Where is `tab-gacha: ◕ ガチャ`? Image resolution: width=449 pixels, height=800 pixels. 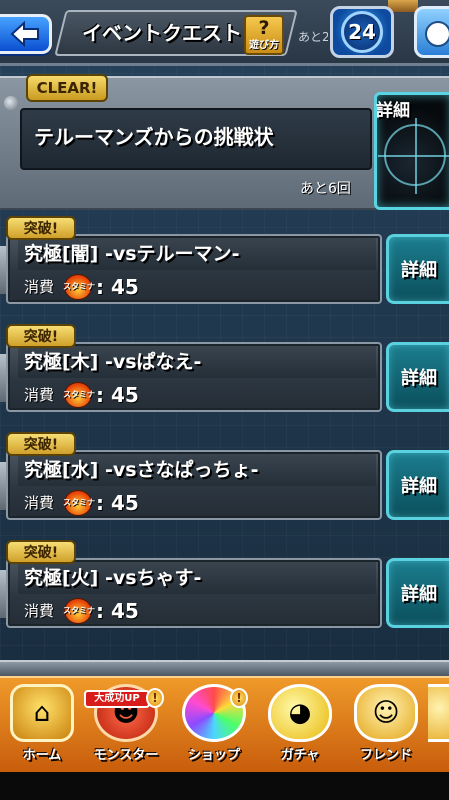 tab-gacha: ◕ ガチャ is located at coordinates (300, 726).